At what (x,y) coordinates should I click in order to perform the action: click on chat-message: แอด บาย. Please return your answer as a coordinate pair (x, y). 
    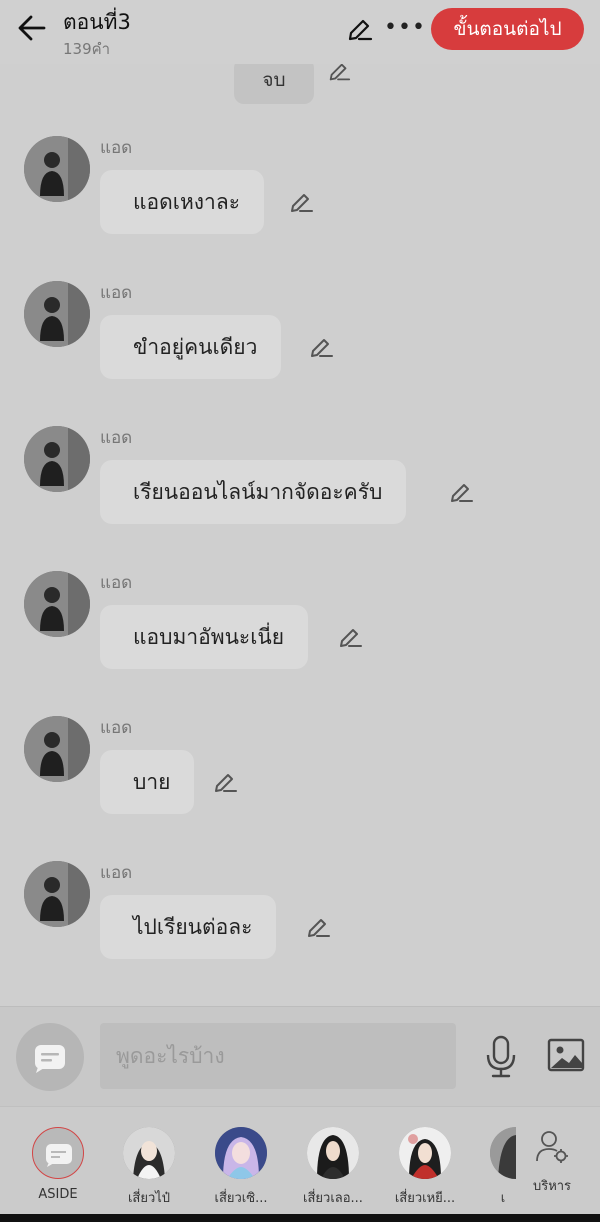
    Looking at the image, I should click on (300, 780).